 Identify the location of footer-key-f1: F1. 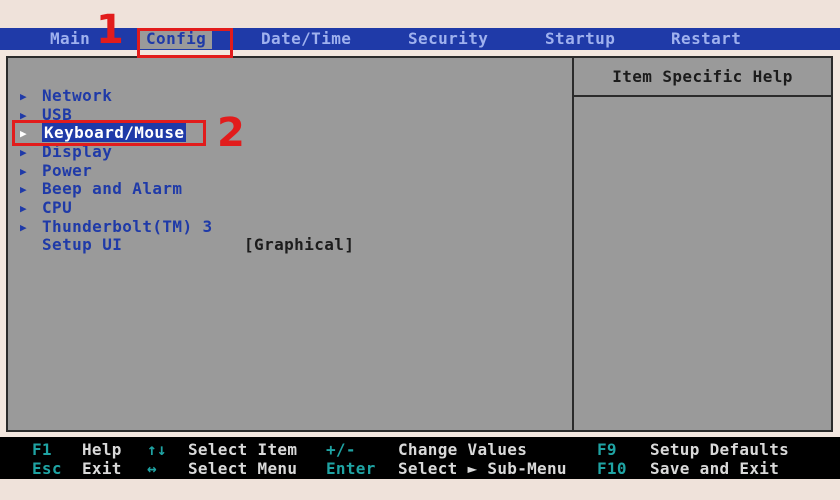
(42, 449).